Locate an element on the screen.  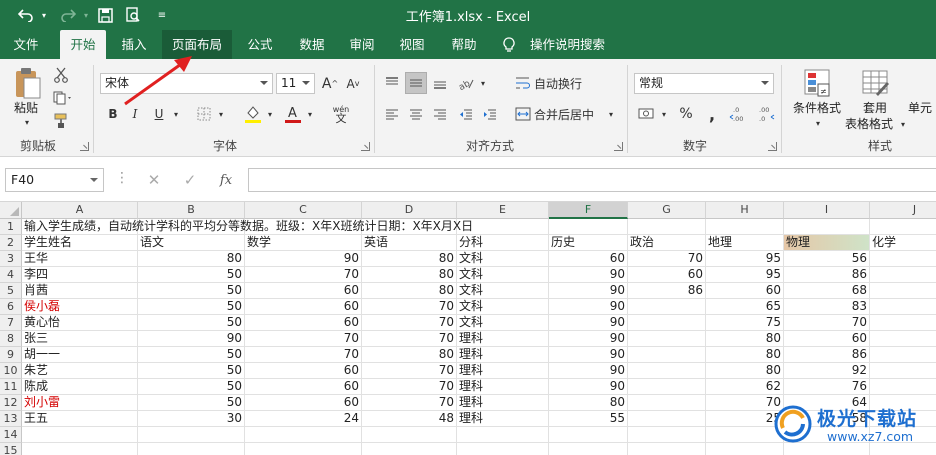
formula-bar-handle-icon: ⋮ is located at coordinates (122, 178).